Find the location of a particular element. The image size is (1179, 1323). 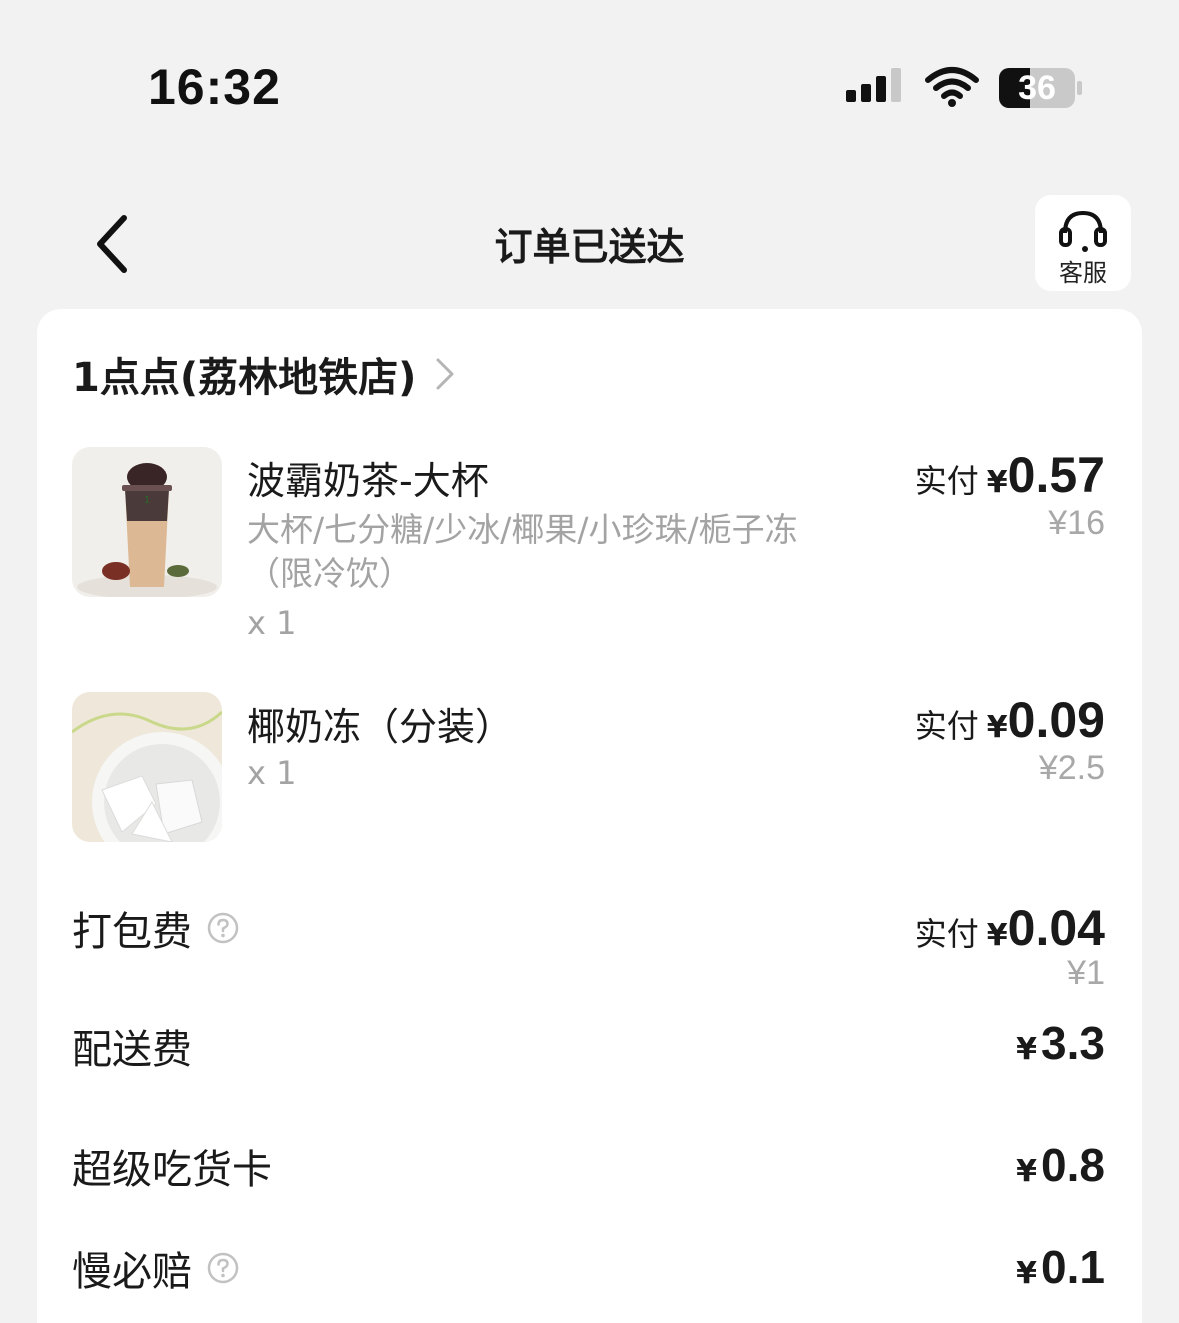

status-time: 16:32 is located at coordinates (214, 87).